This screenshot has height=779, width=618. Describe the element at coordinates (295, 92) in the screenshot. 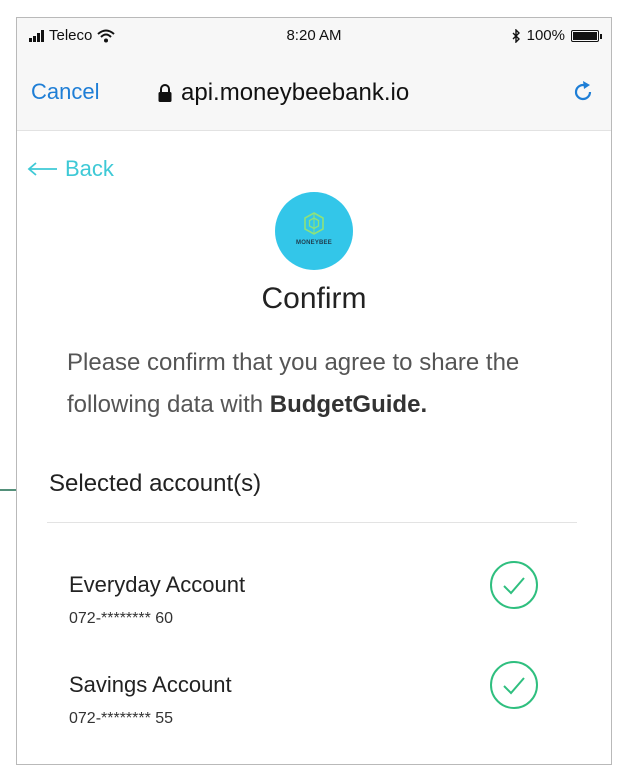

I see `url-text: api.moneybeebank.io` at that location.